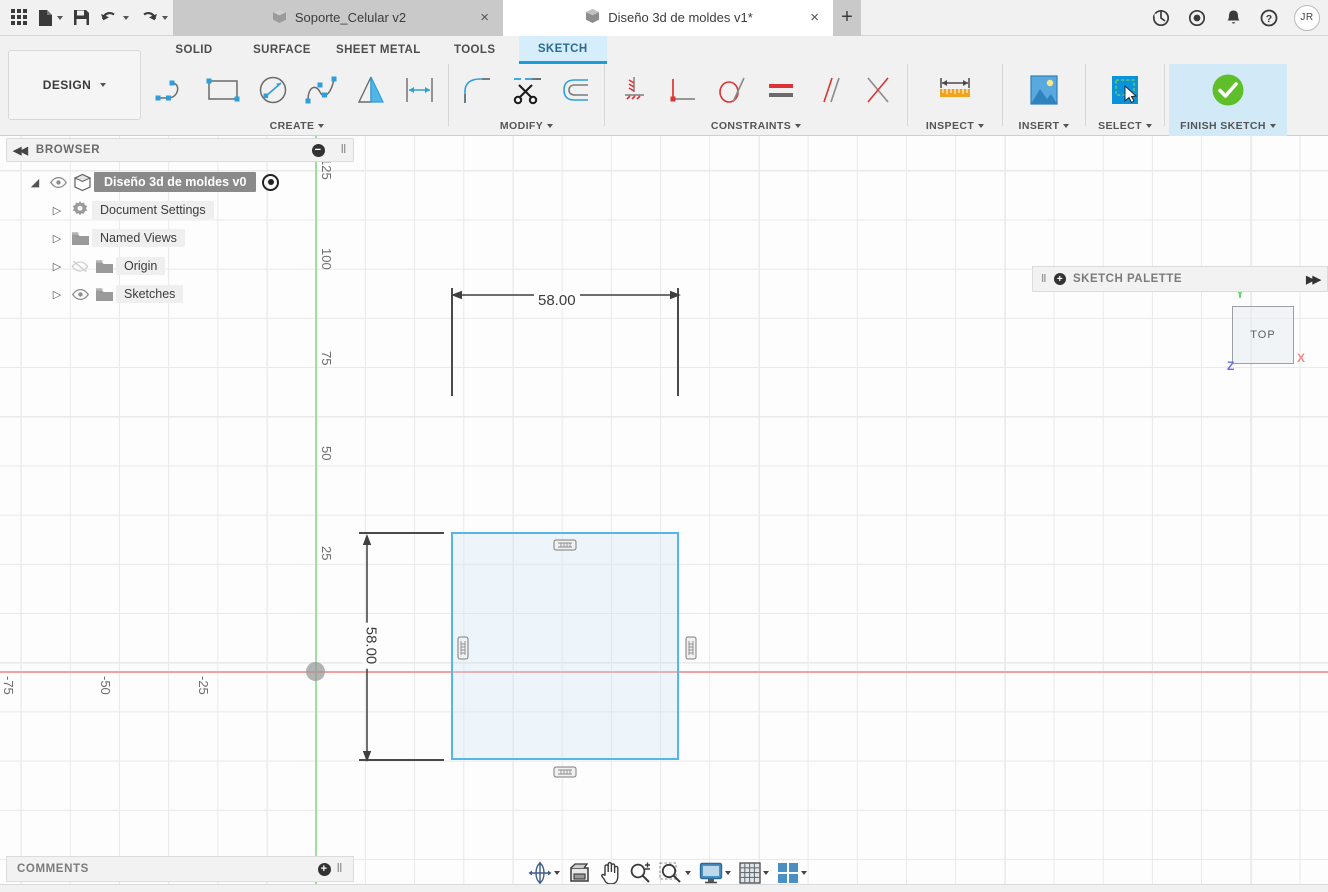 The width and height of the screenshot is (1328, 892). I want to click on insert-image-tool, so click(1044, 90).